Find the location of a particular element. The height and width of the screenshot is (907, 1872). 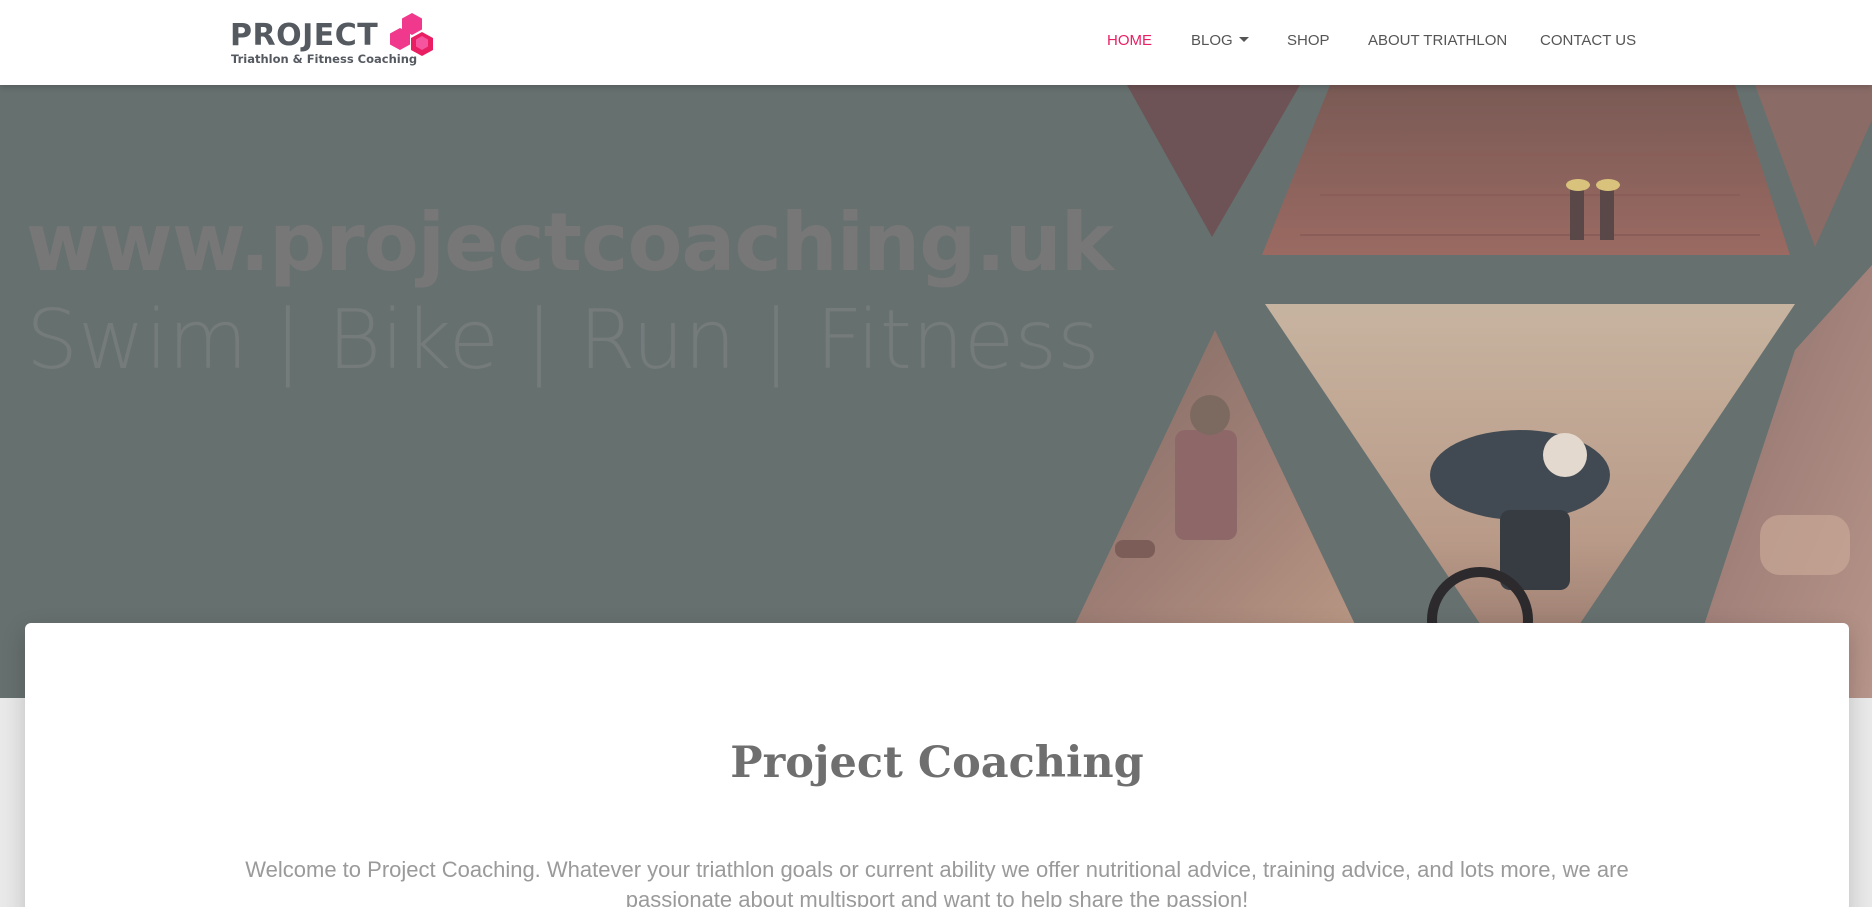

nav-item-home: HOME is located at coordinates (1129, 40).